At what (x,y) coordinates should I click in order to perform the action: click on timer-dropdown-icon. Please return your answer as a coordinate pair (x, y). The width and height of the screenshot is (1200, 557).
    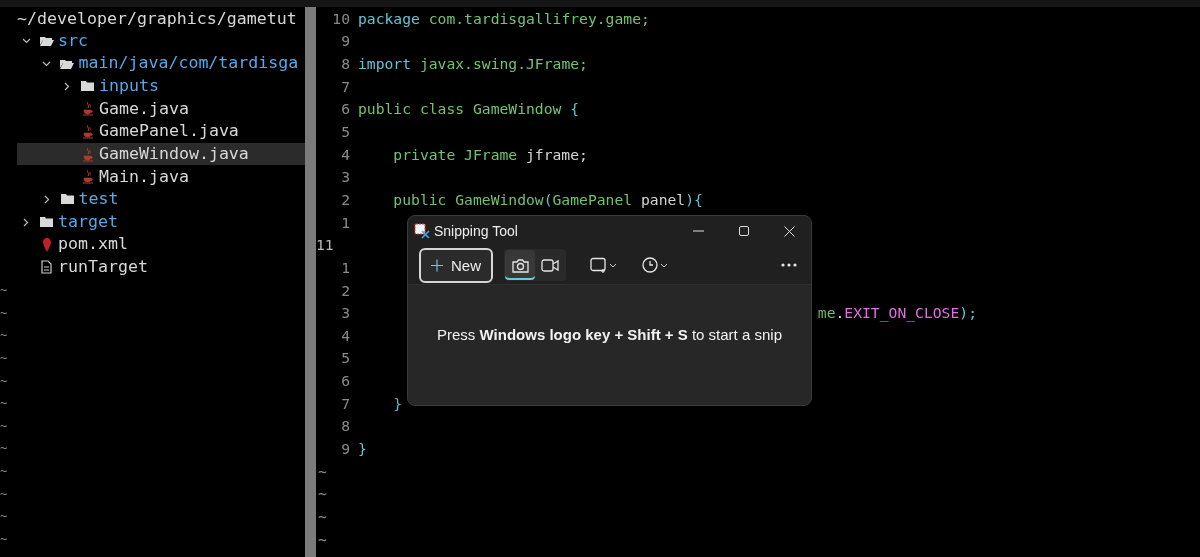
    Looking at the image, I should click on (655, 265).